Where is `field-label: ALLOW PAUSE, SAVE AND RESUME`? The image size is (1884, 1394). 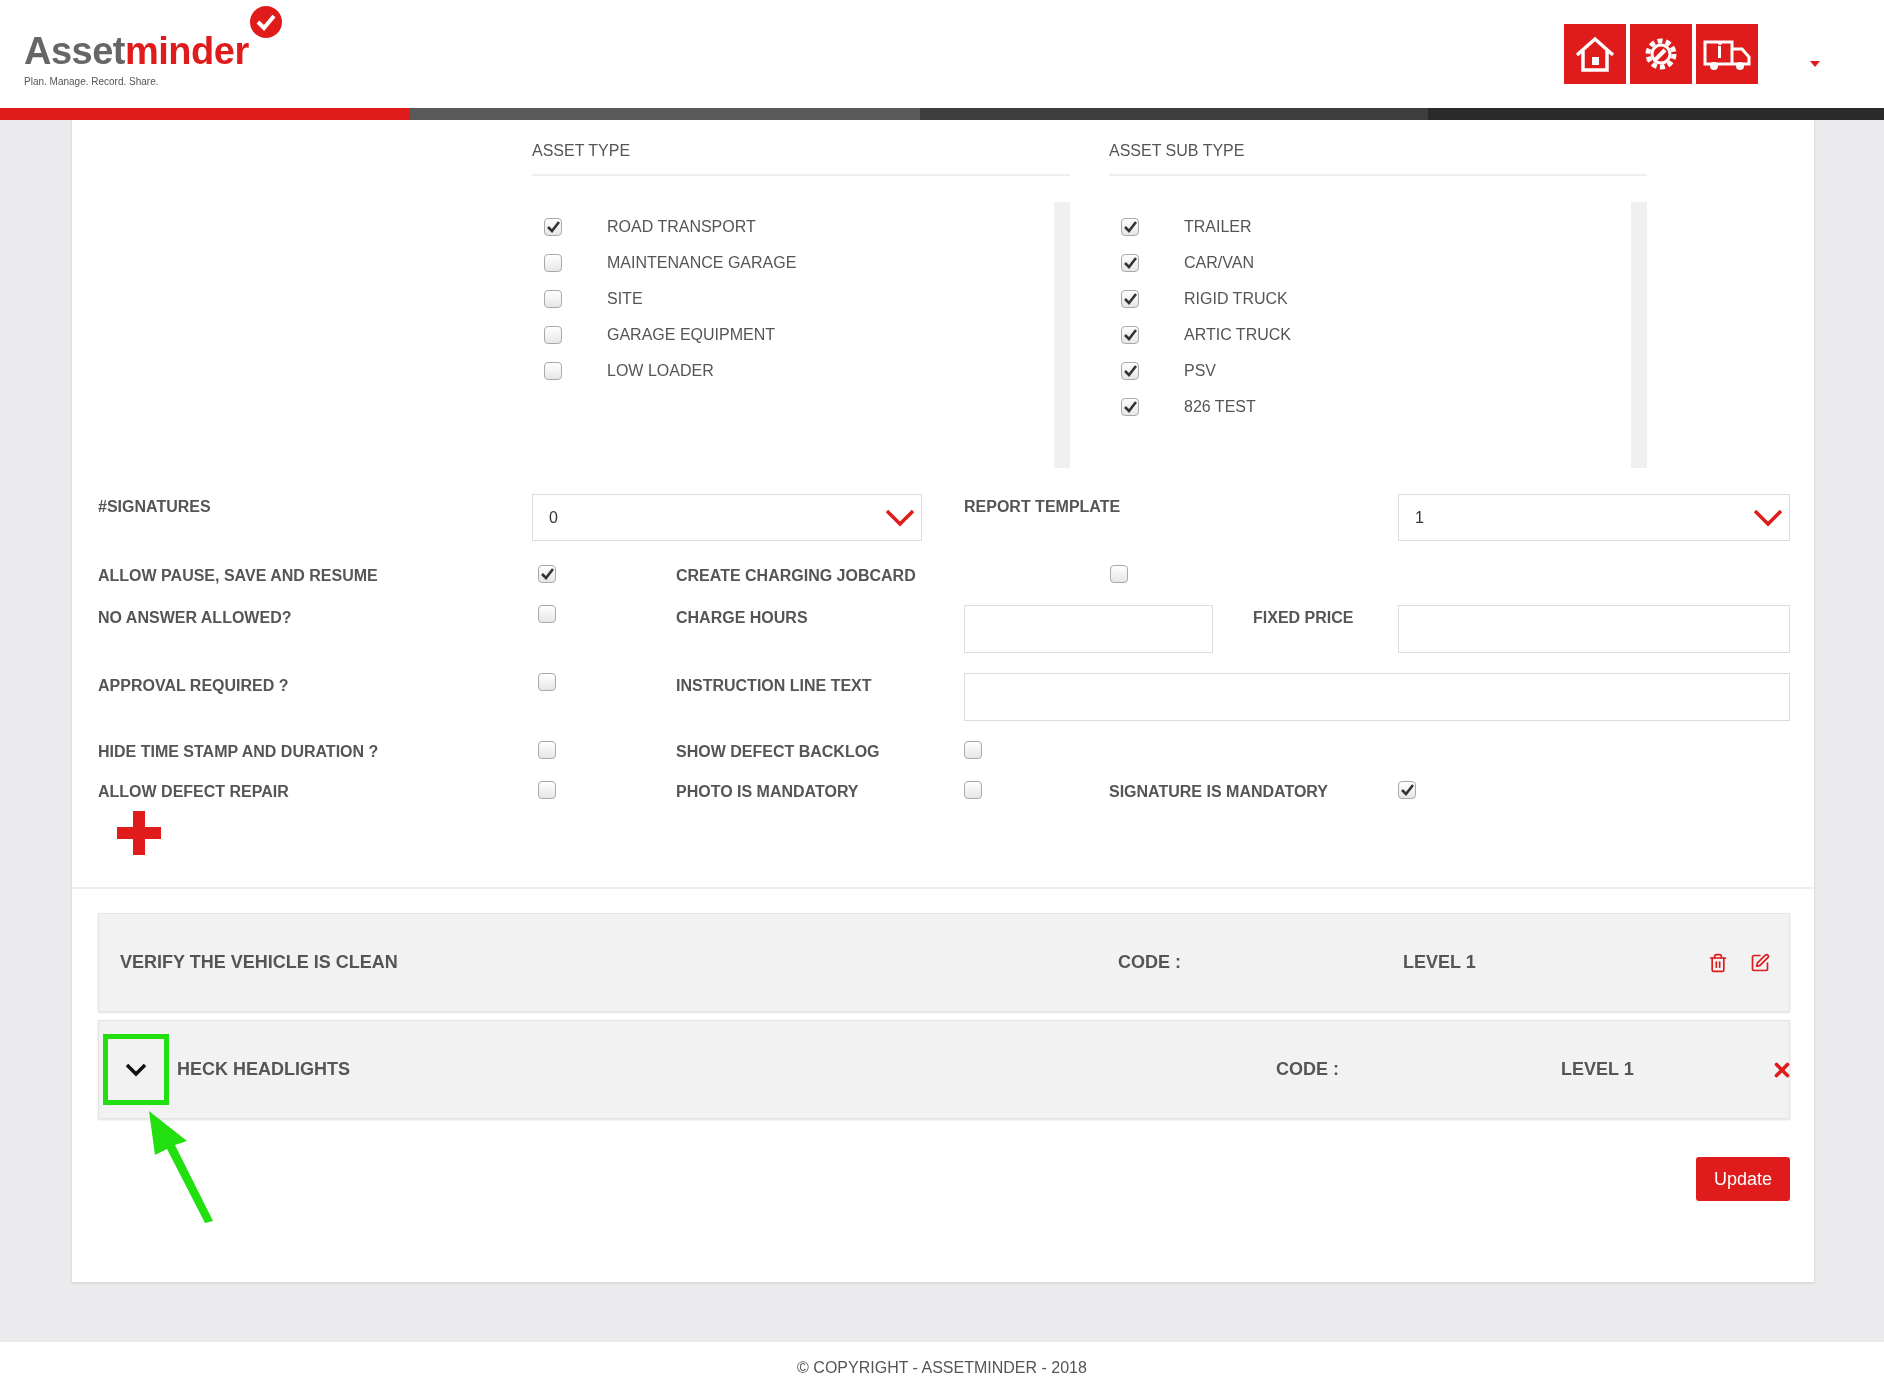
field-label: ALLOW PAUSE, SAVE AND RESUME is located at coordinates (238, 575).